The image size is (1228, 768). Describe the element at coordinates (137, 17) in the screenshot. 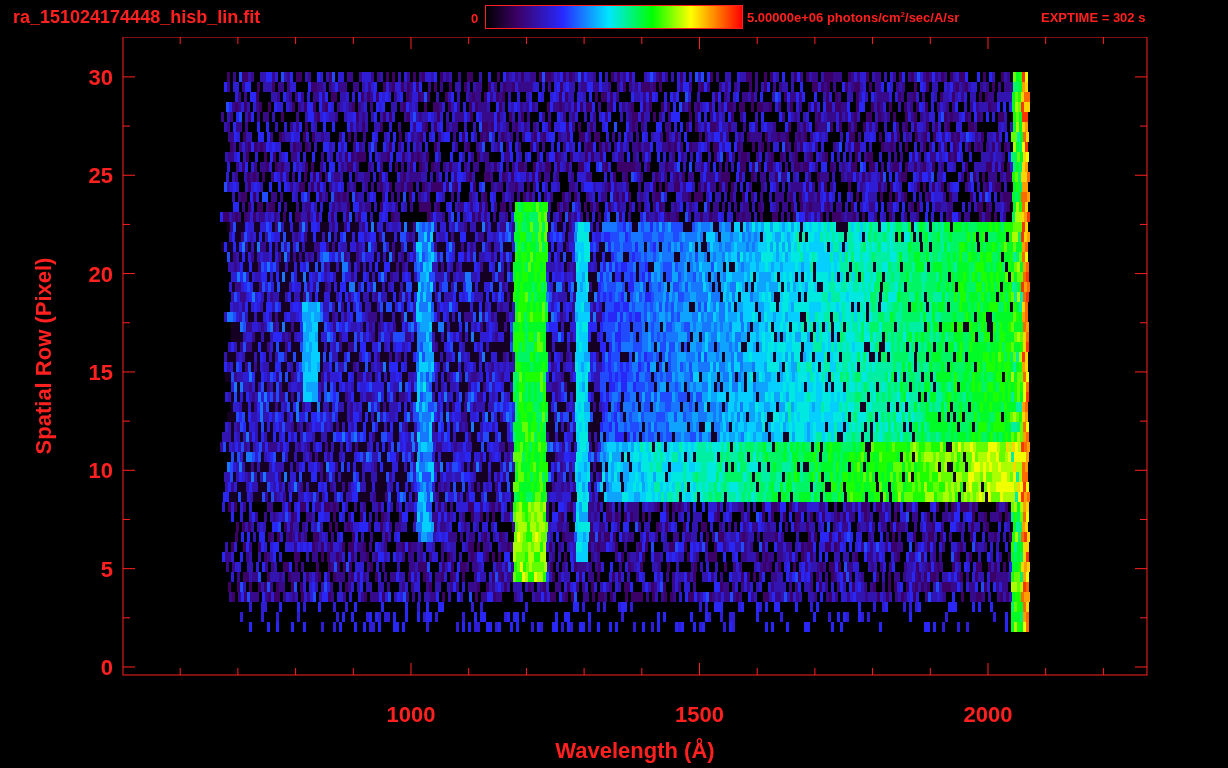

I see `file-title: ra_151024174448_hisb_lin.fit` at that location.